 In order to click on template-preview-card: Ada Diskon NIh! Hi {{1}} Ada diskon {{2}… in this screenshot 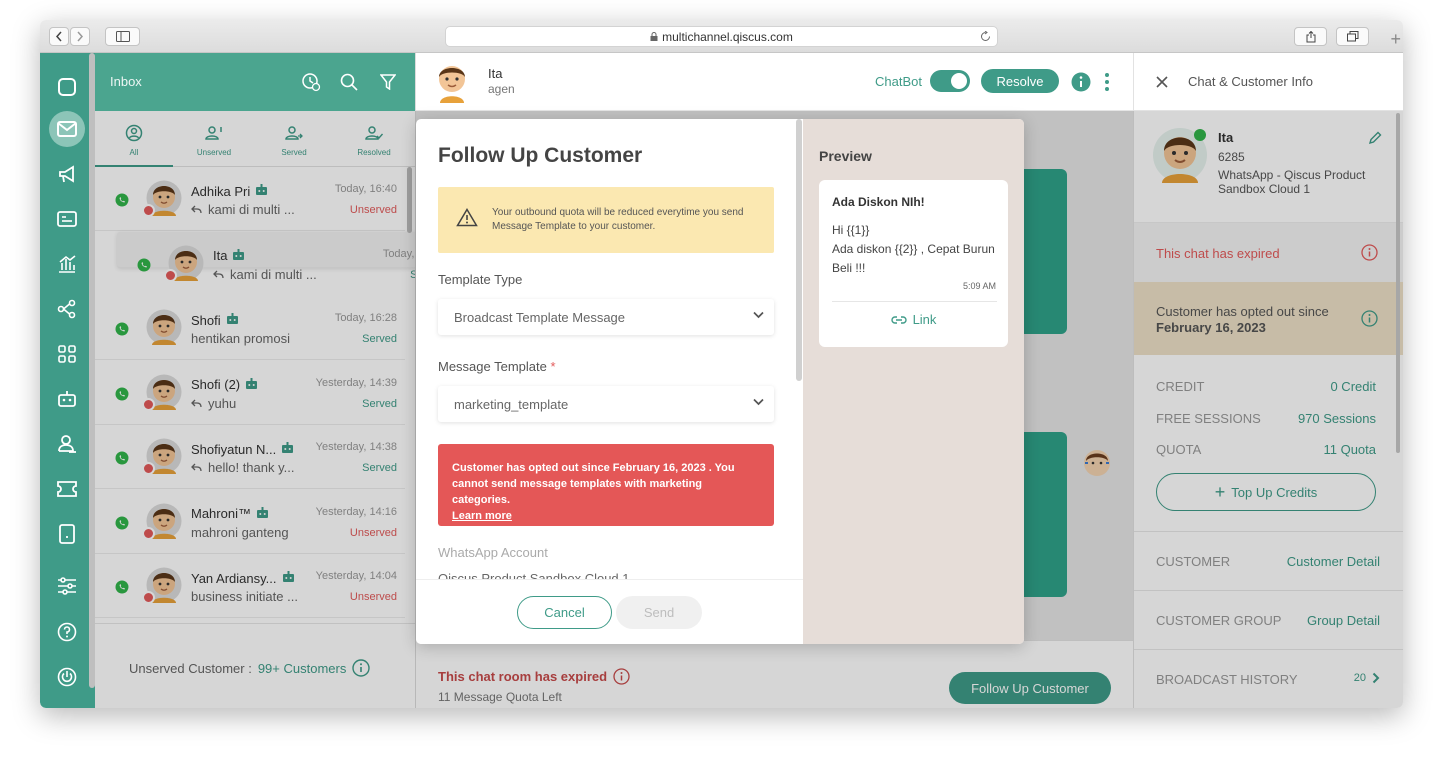, I will do `click(913, 263)`.